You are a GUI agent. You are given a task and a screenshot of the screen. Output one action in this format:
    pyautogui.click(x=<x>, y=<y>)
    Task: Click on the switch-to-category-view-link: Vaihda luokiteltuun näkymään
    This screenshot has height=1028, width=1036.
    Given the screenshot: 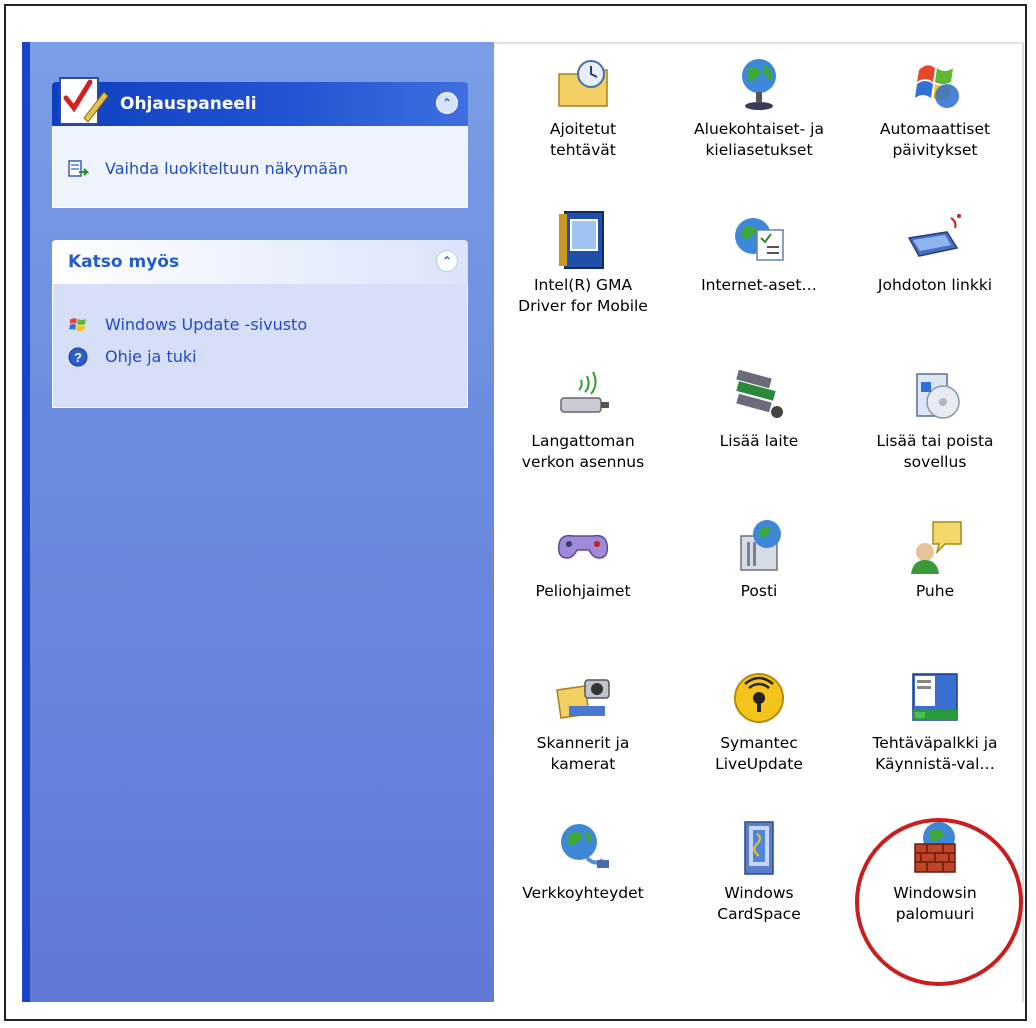 What is the action you would take?
    pyautogui.click(x=260, y=169)
    